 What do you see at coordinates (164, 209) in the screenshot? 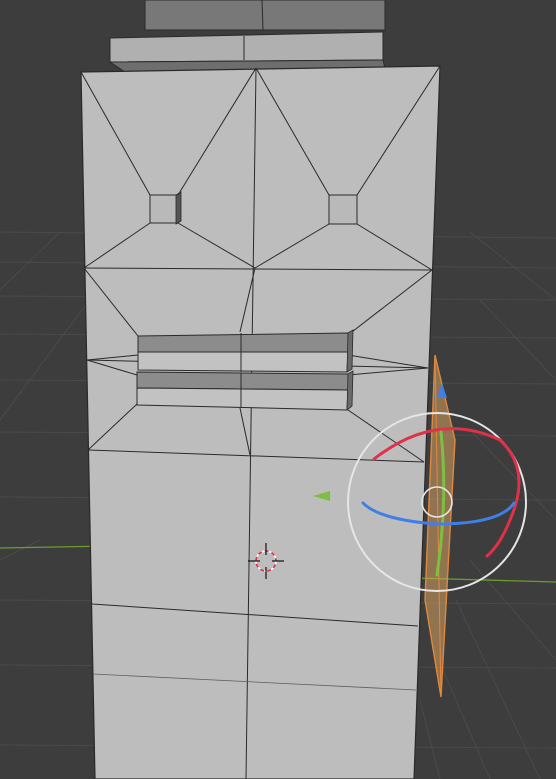
I see `window-left` at bounding box center [164, 209].